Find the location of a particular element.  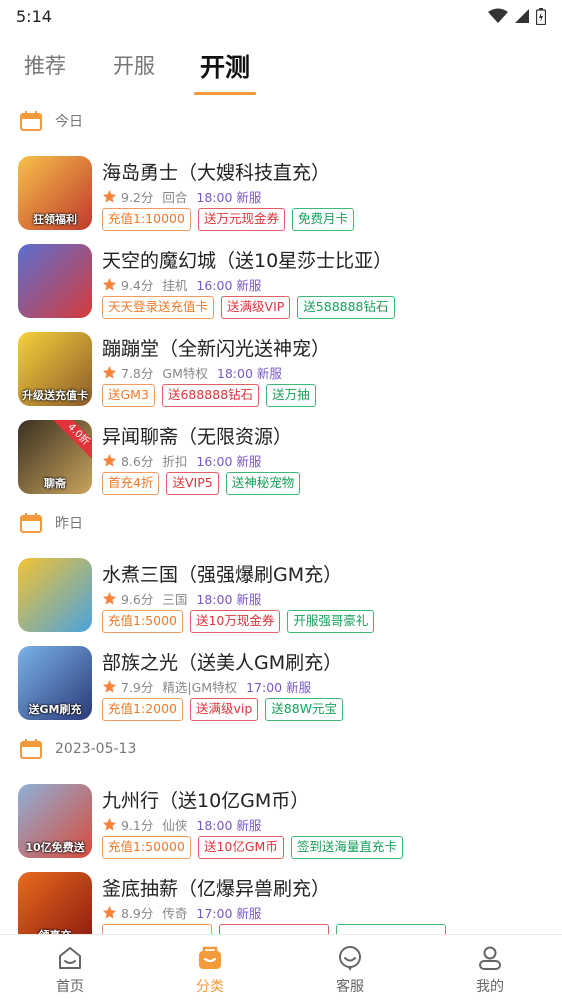

game-tag: 送10亿GM币 is located at coordinates (240, 847).